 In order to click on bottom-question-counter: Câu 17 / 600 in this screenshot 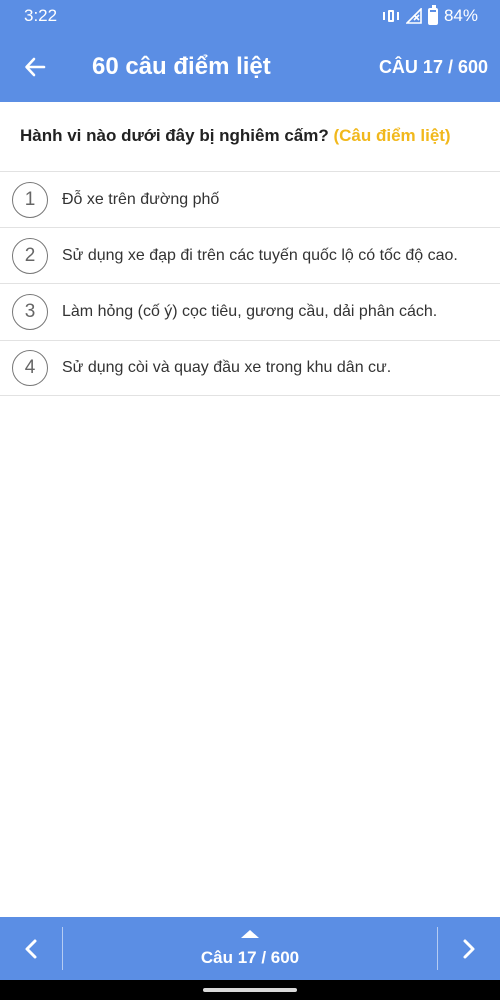, I will do `click(250, 957)`.